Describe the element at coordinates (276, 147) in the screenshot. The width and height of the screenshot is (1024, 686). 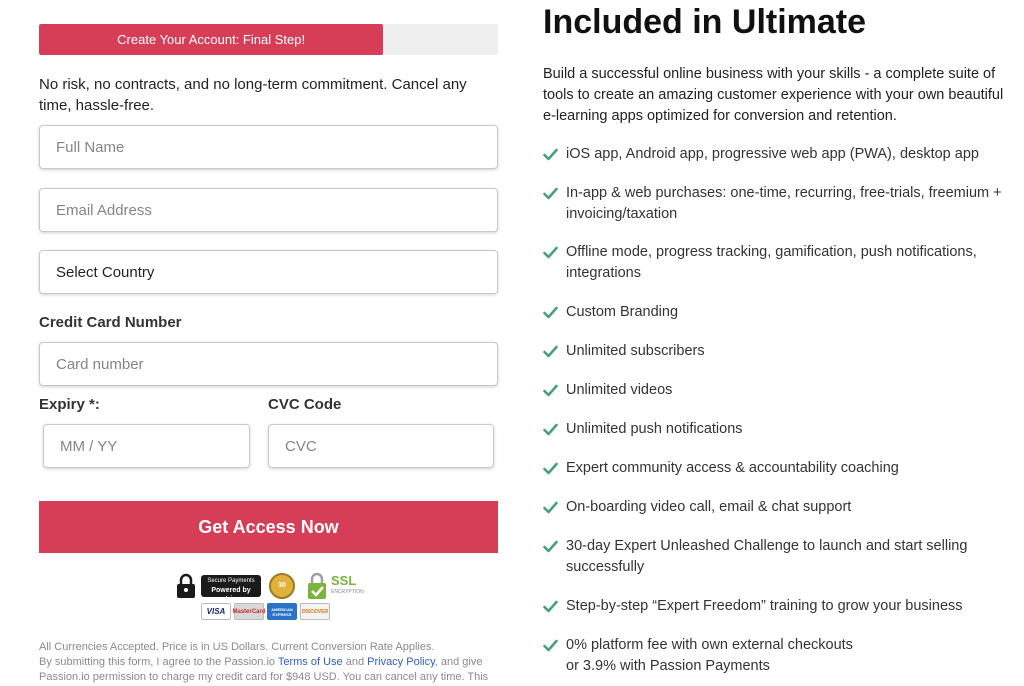
I see `full-name-input` at that location.